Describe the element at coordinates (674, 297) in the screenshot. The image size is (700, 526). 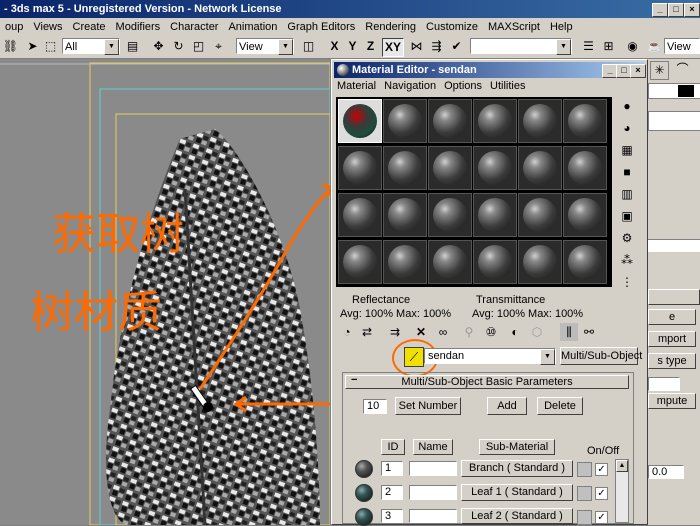
I see `rollout-header` at that location.